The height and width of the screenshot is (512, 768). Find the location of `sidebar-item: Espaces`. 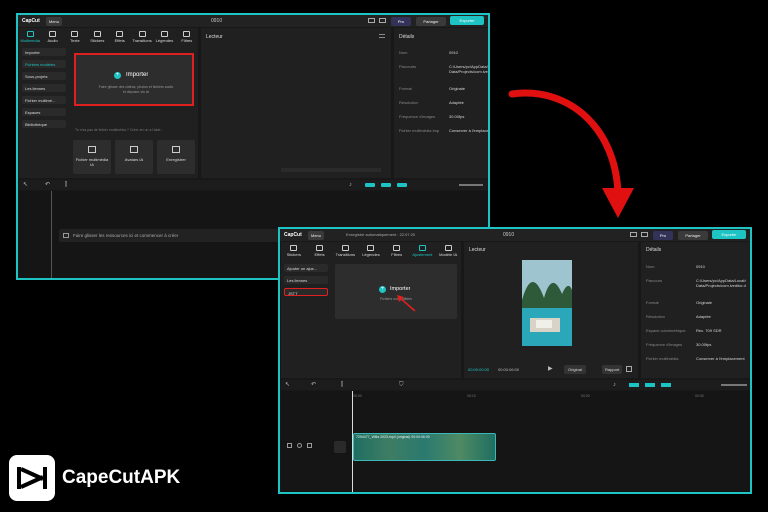

sidebar-item: Espaces is located at coordinates (44, 112).